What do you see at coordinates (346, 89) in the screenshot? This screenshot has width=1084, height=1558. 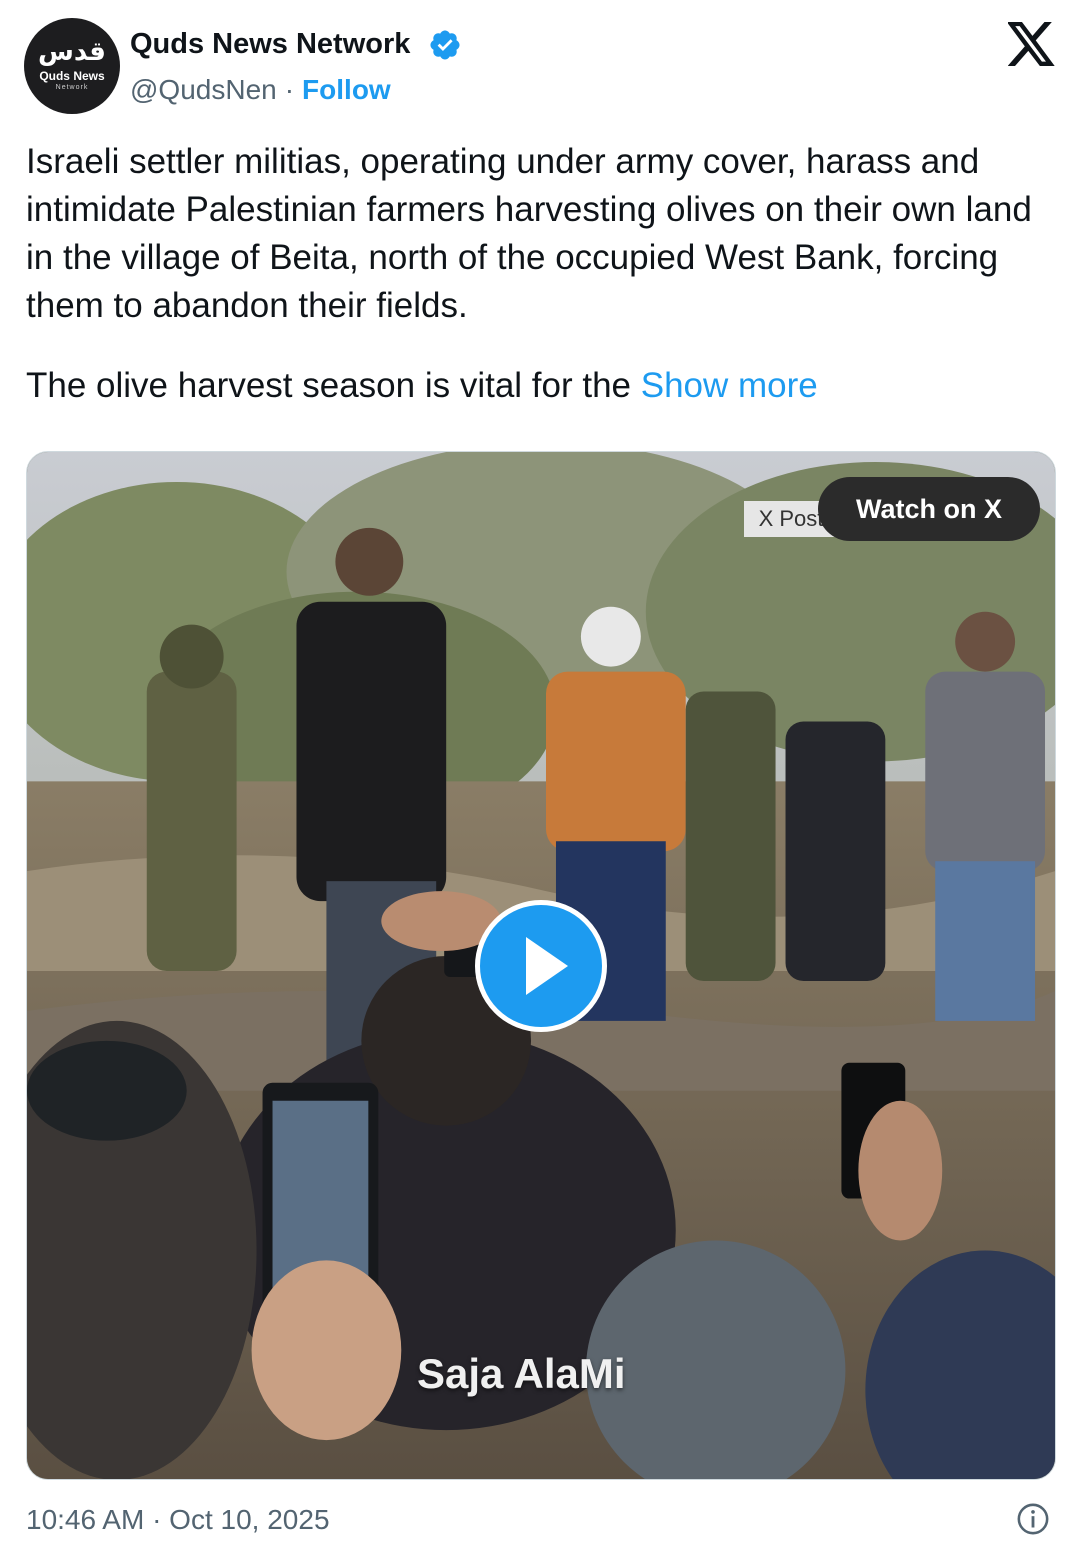 I see `follow-button: Follow` at bounding box center [346, 89].